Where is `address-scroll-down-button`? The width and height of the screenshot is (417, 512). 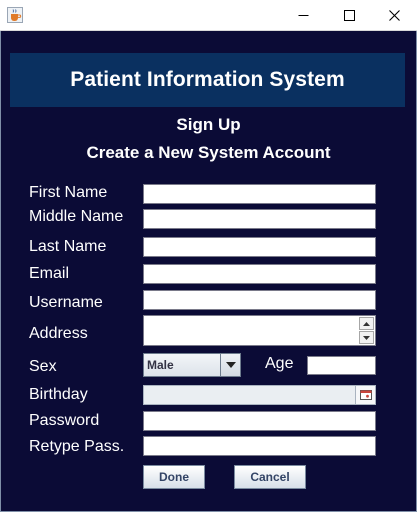
address-scroll-down-button is located at coordinates (366, 337).